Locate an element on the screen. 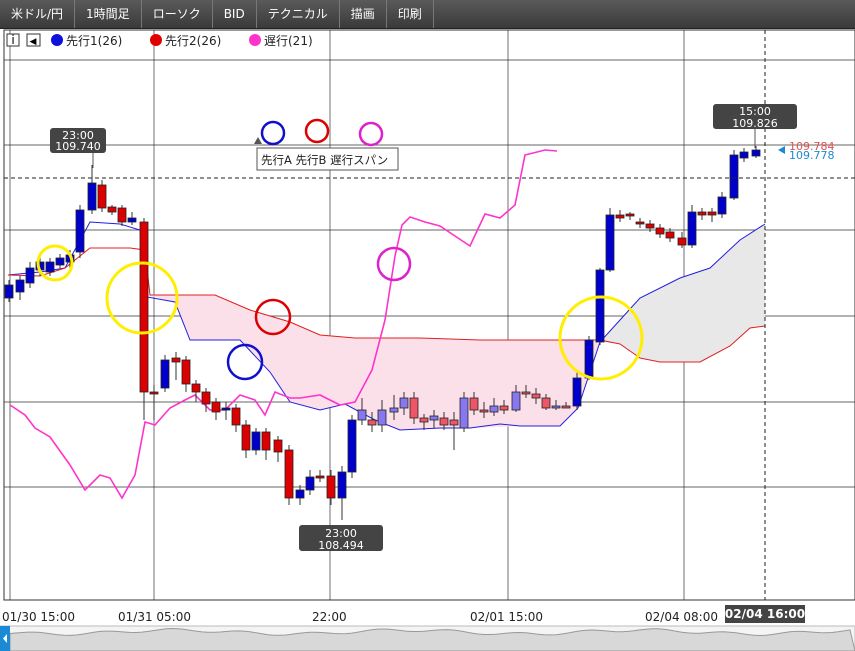 This screenshot has height=651, width=855. legend-dot-leading1 is located at coordinates (57, 40).